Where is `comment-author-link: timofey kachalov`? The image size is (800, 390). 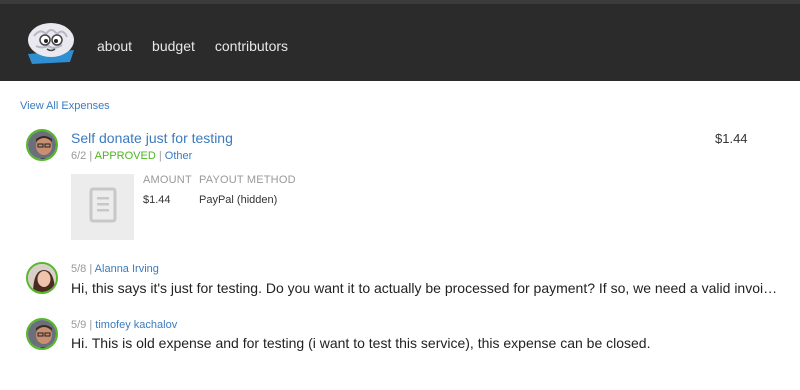 comment-author-link: timofey kachalov is located at coordinates (136, 325).